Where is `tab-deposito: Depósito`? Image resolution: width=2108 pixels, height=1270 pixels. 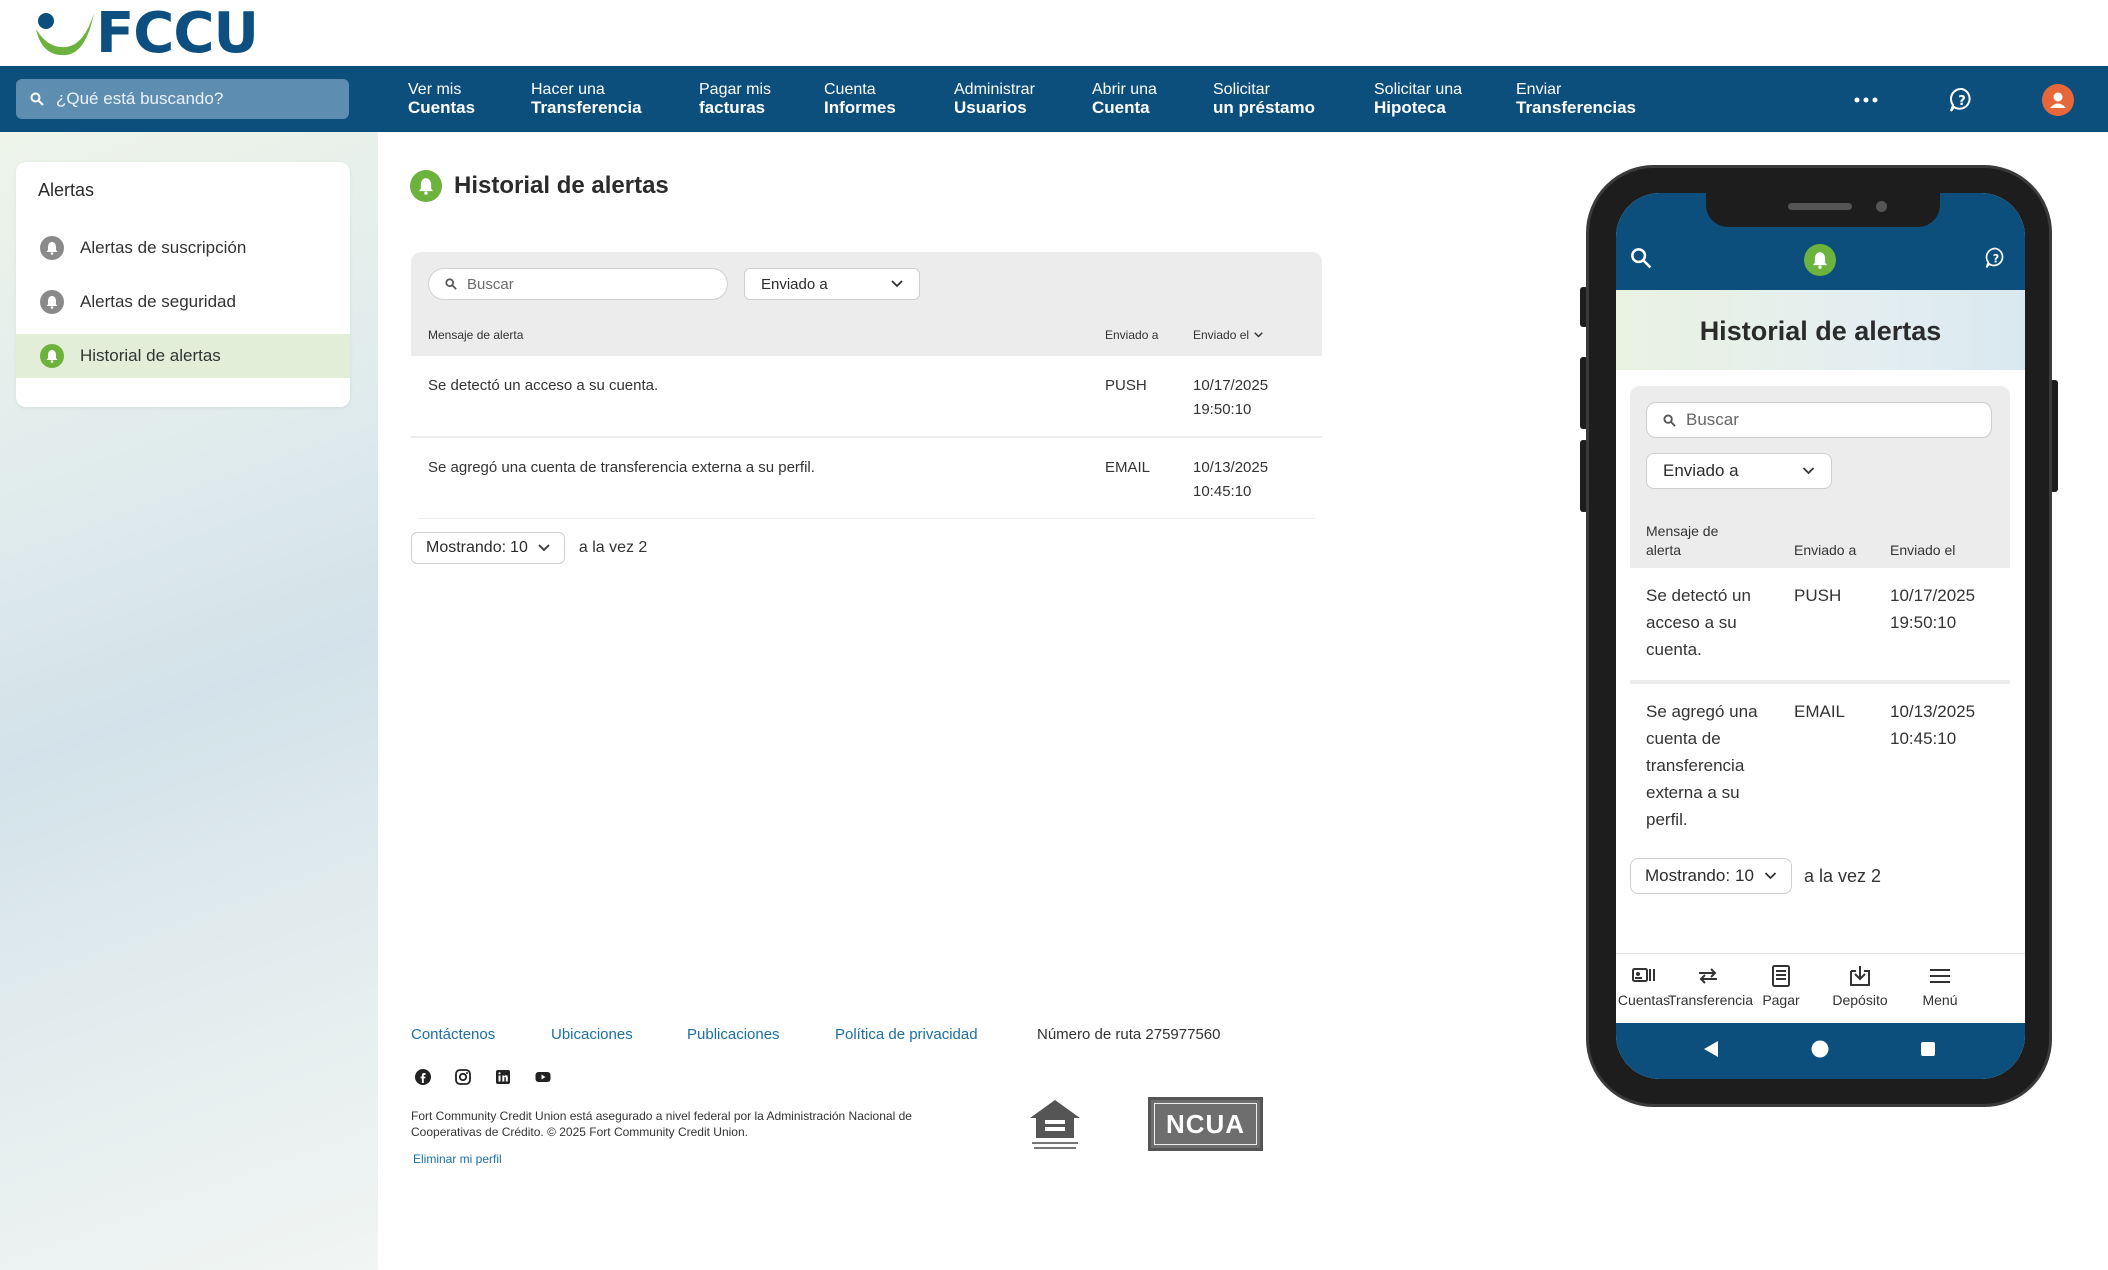
tab-deposito: Depósito is located at coordinates (1860, 986).